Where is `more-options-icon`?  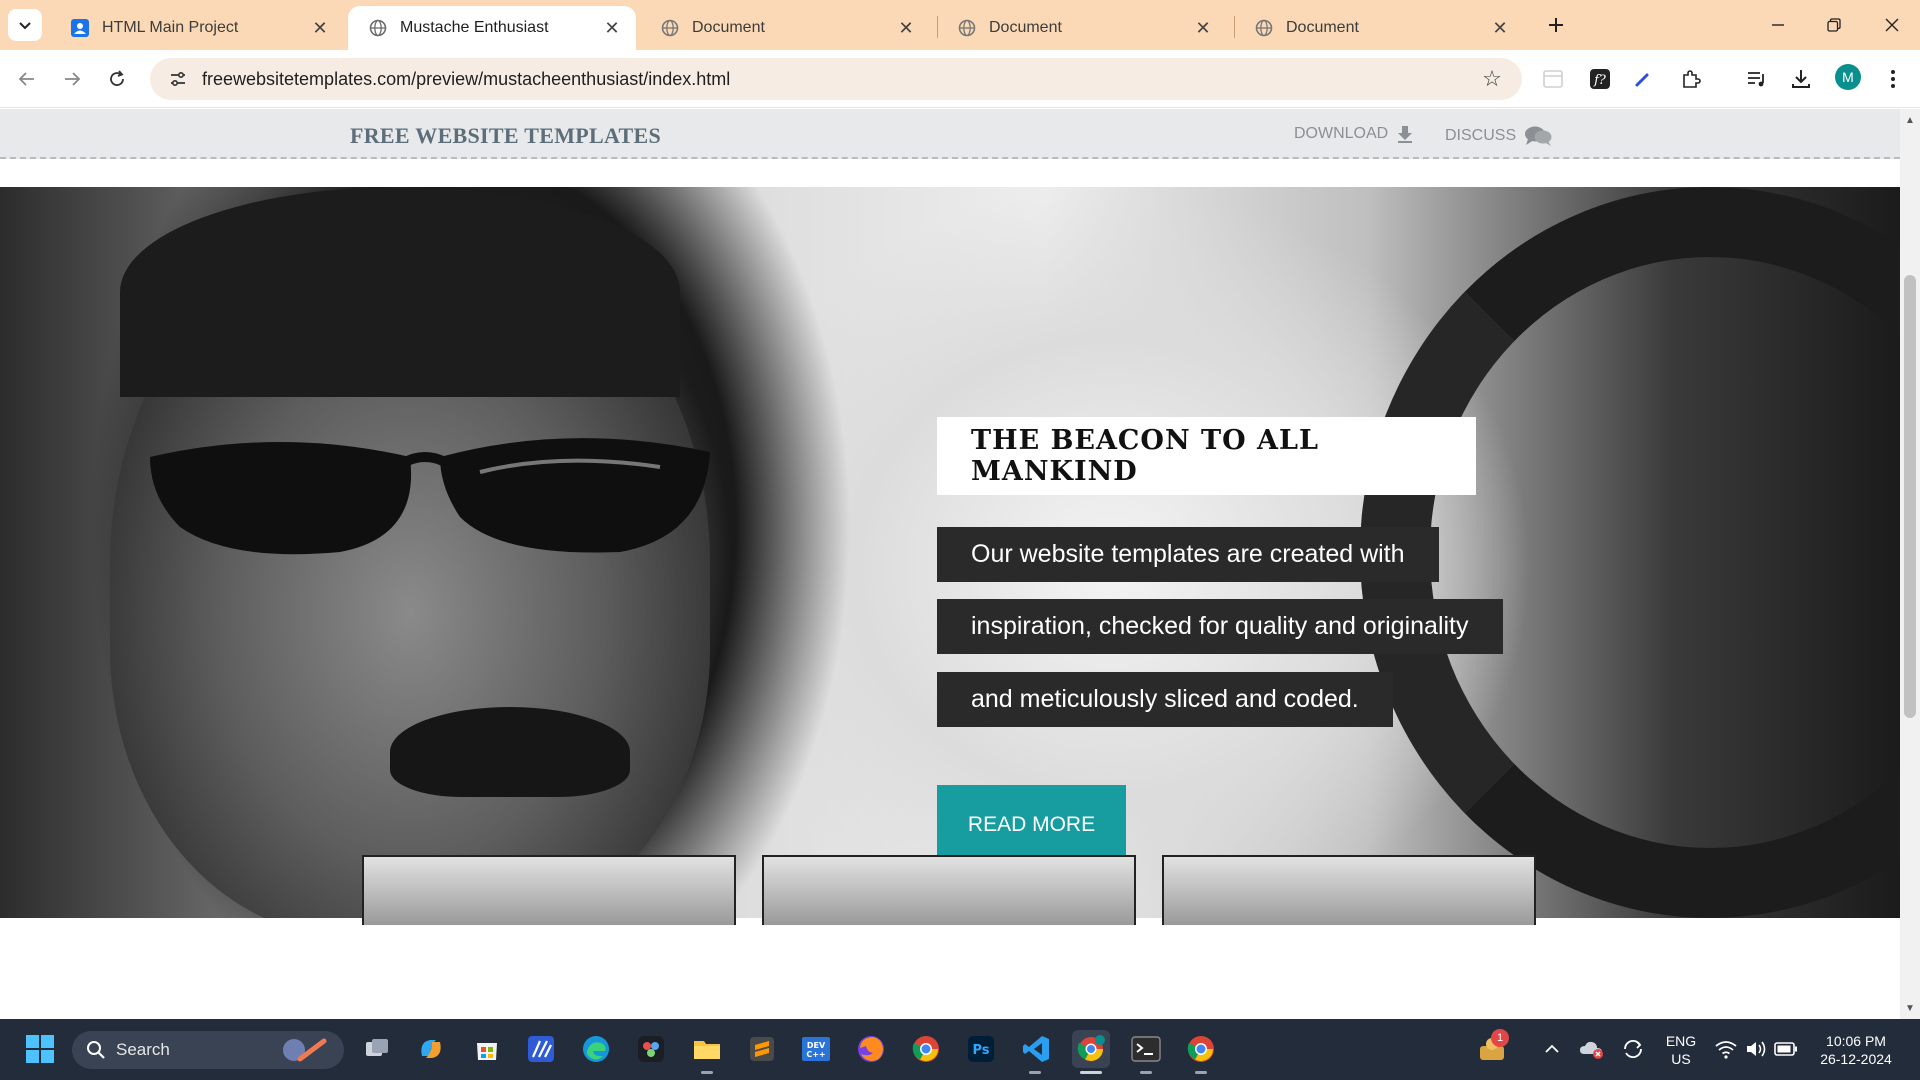 more-options-icon is located at coordinates (1893, 79).